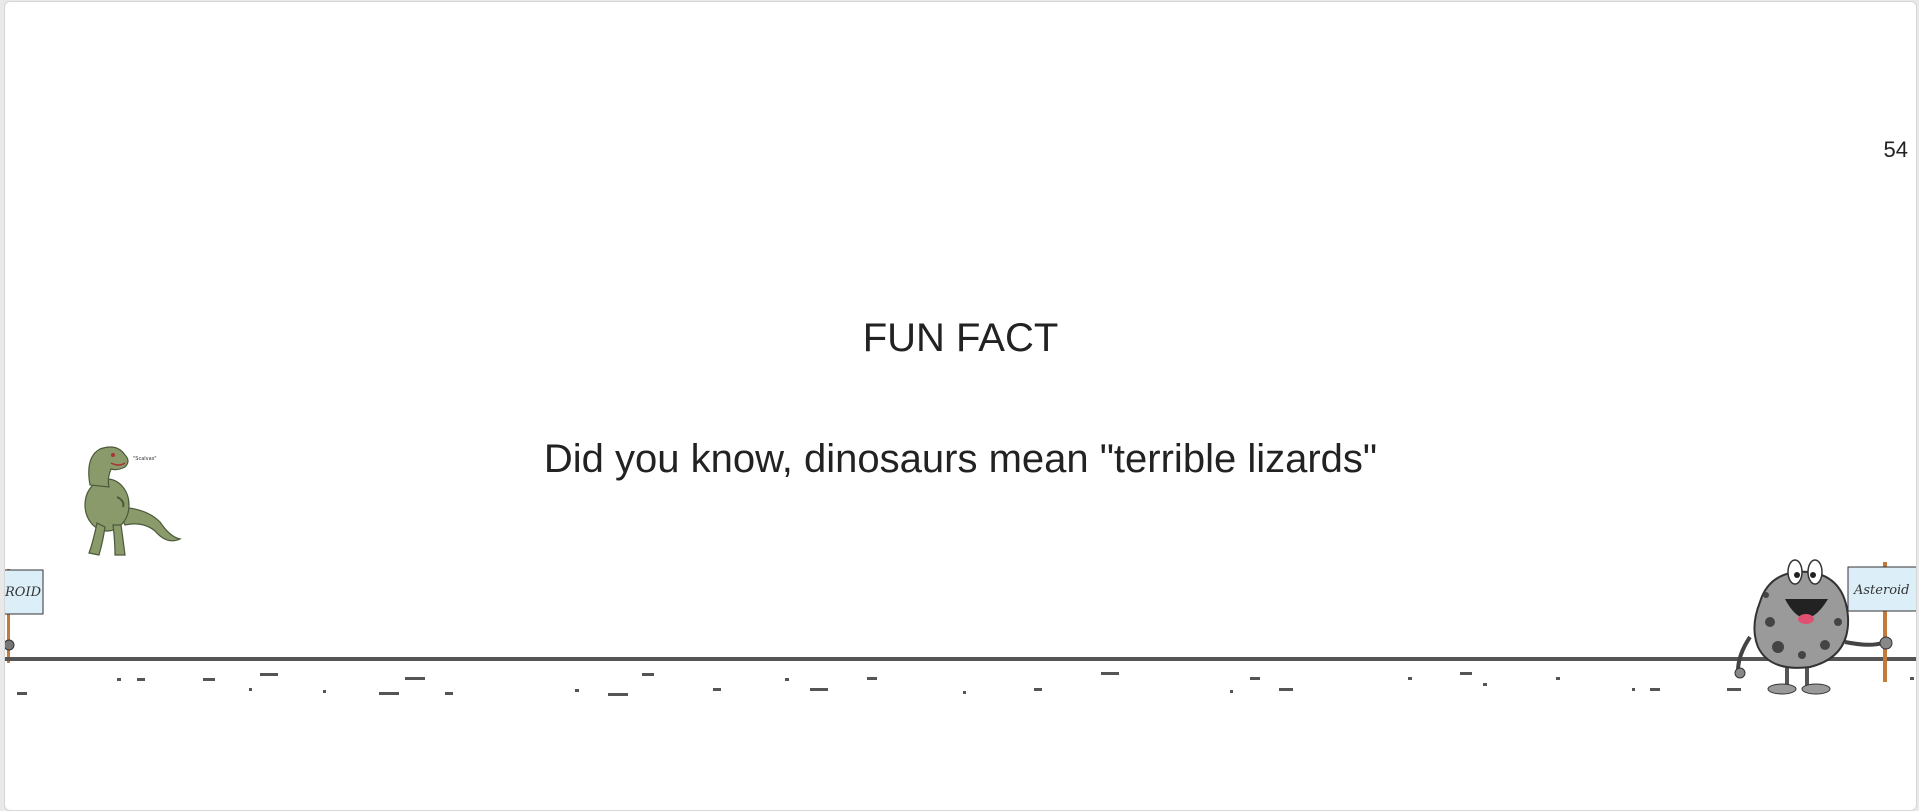 The width and height of the screenshot is (1919, 811). Describe the element at coordinates (965, 684) in the screenshot. I see `ground-pebbles` at that location.